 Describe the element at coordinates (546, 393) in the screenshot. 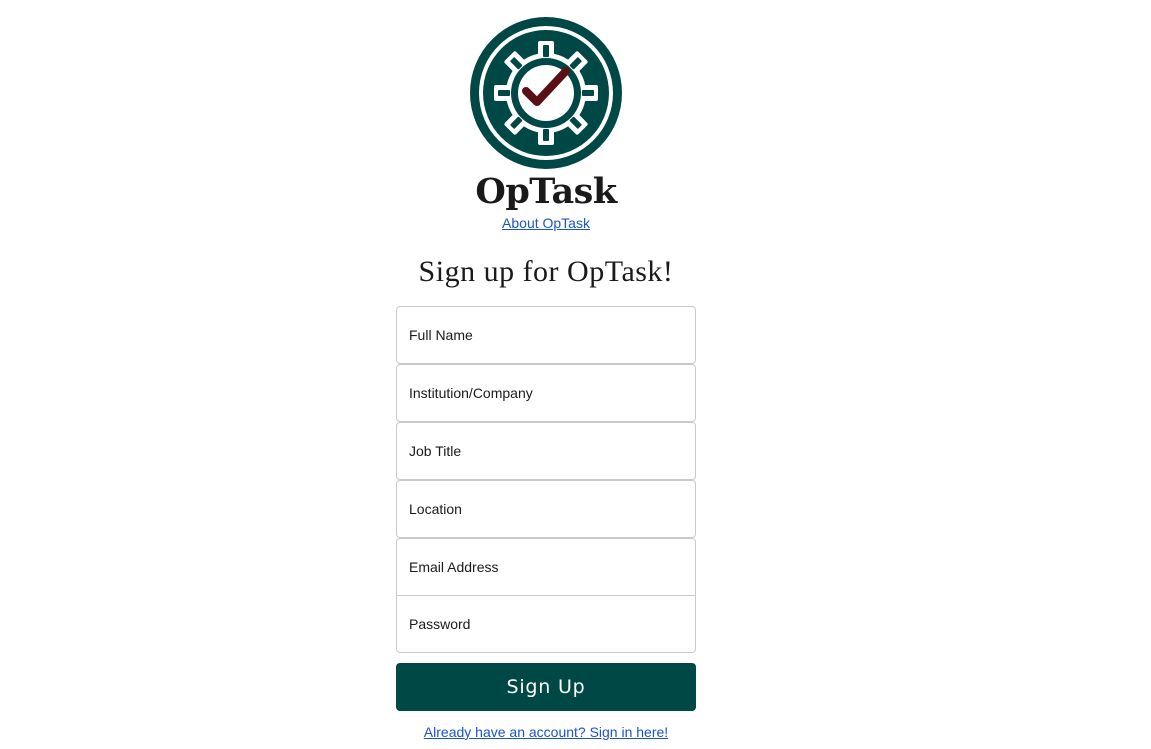

I see `institution-input` at that location.